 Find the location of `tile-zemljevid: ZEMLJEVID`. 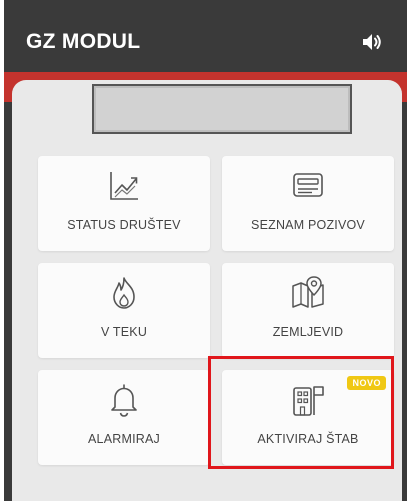

tile-zemljevid: ZEMLJEVID is located at coordinates (308, 310).